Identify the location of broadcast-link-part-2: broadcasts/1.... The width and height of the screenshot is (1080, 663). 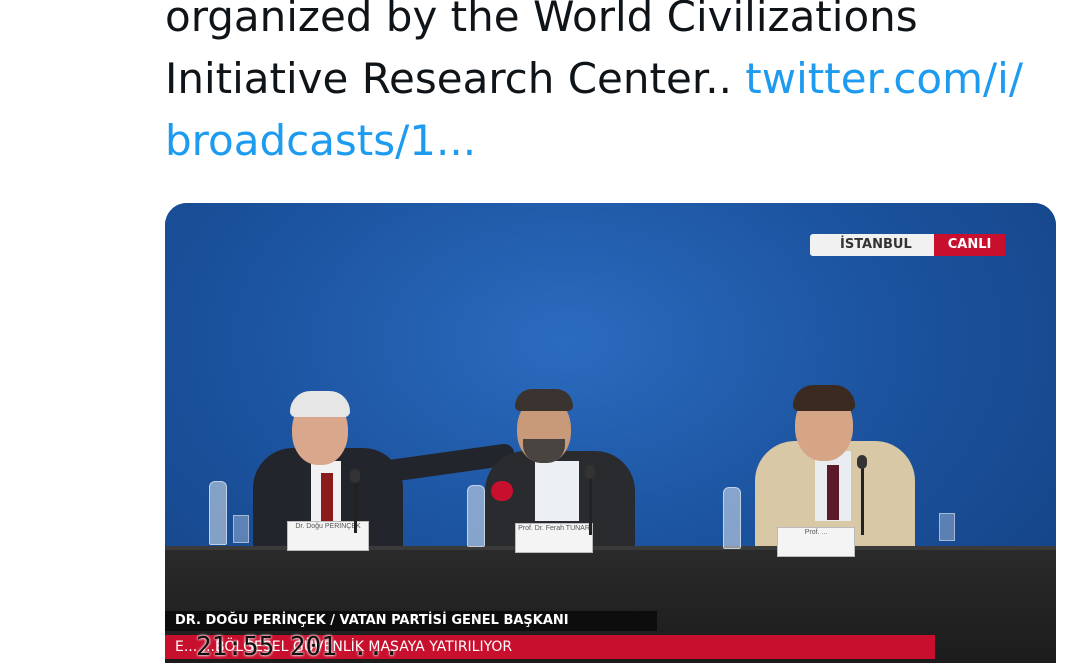
(605, 141).